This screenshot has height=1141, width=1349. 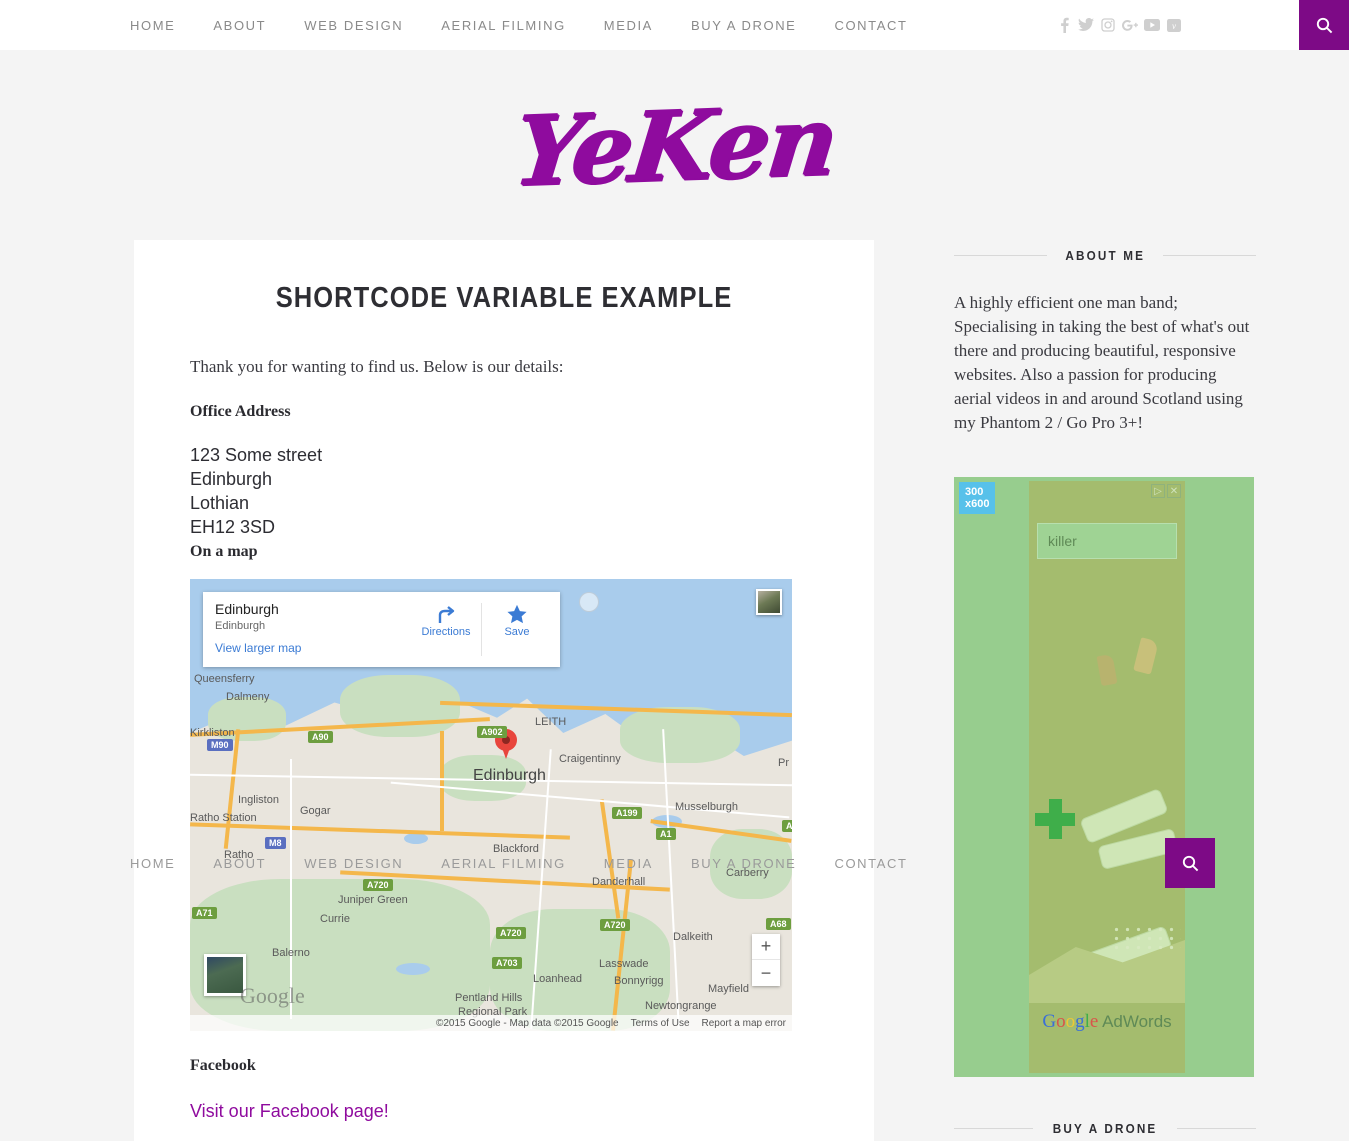 I want to click on directions-button: Directions, so click(x=446, y=629).